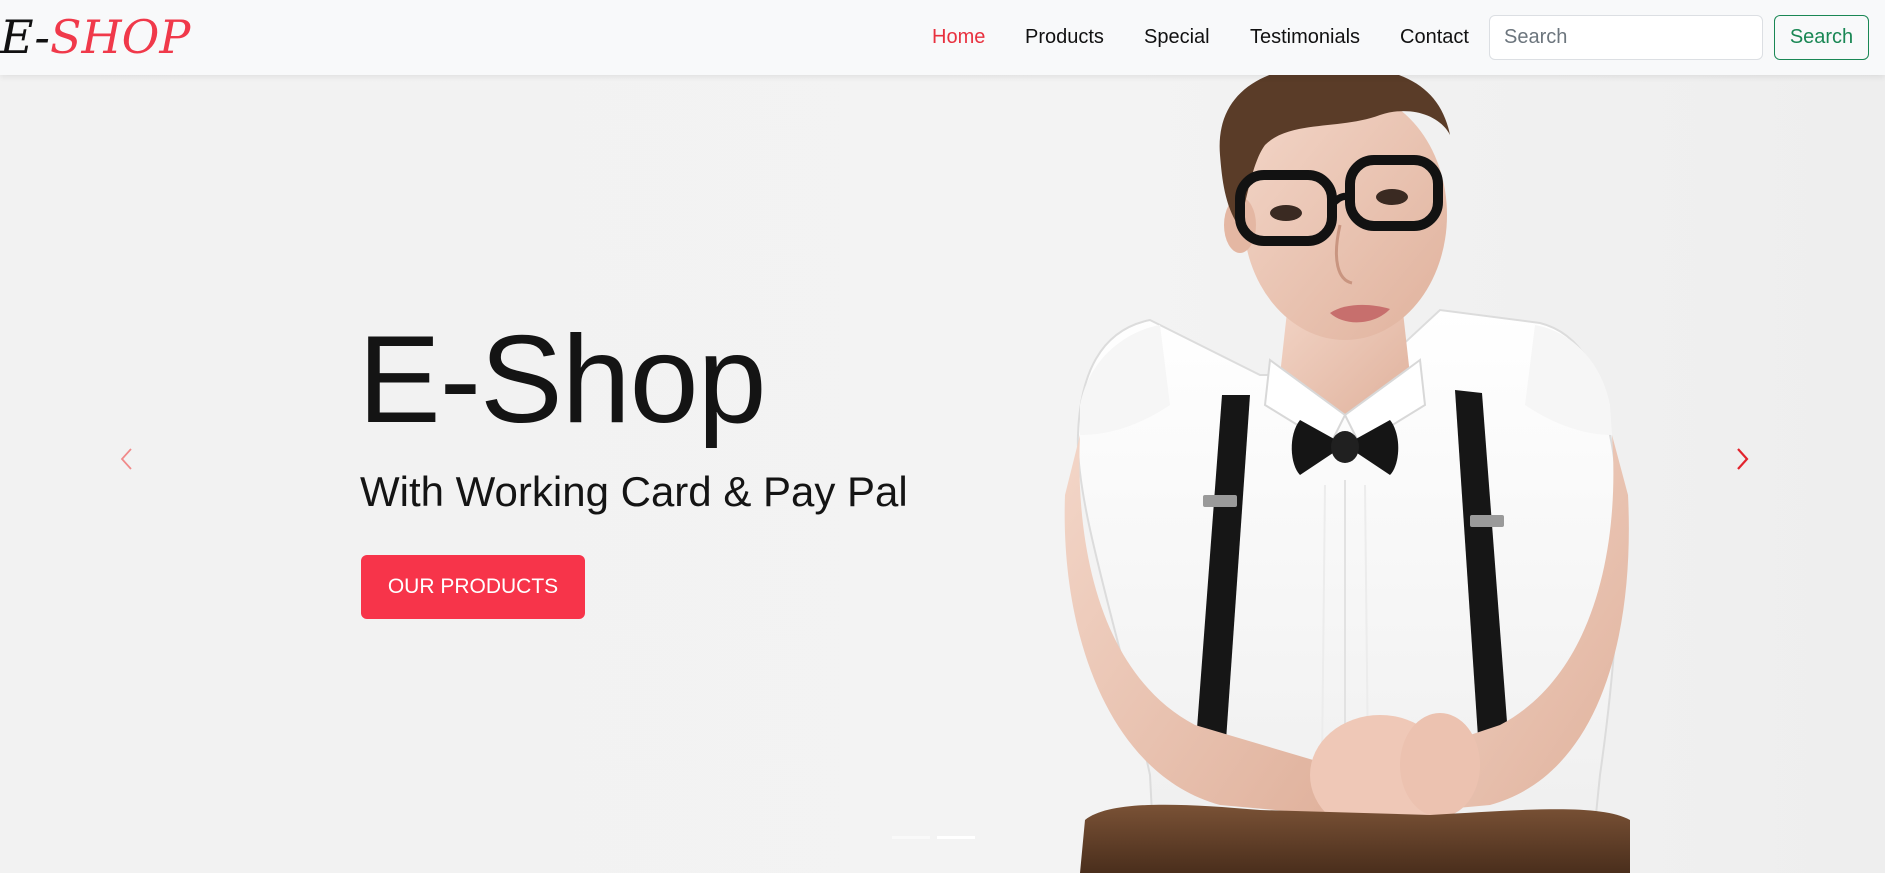  Describe the element at coordinates (1177, 37) in the screenshot. I see `nav-item-special: Special` at that location.